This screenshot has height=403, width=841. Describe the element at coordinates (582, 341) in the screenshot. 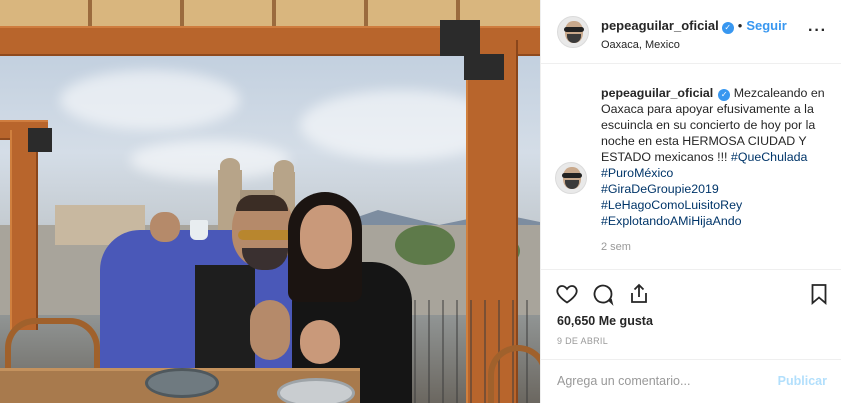

I see `post-date: 9 DE ABRIL` at that location.